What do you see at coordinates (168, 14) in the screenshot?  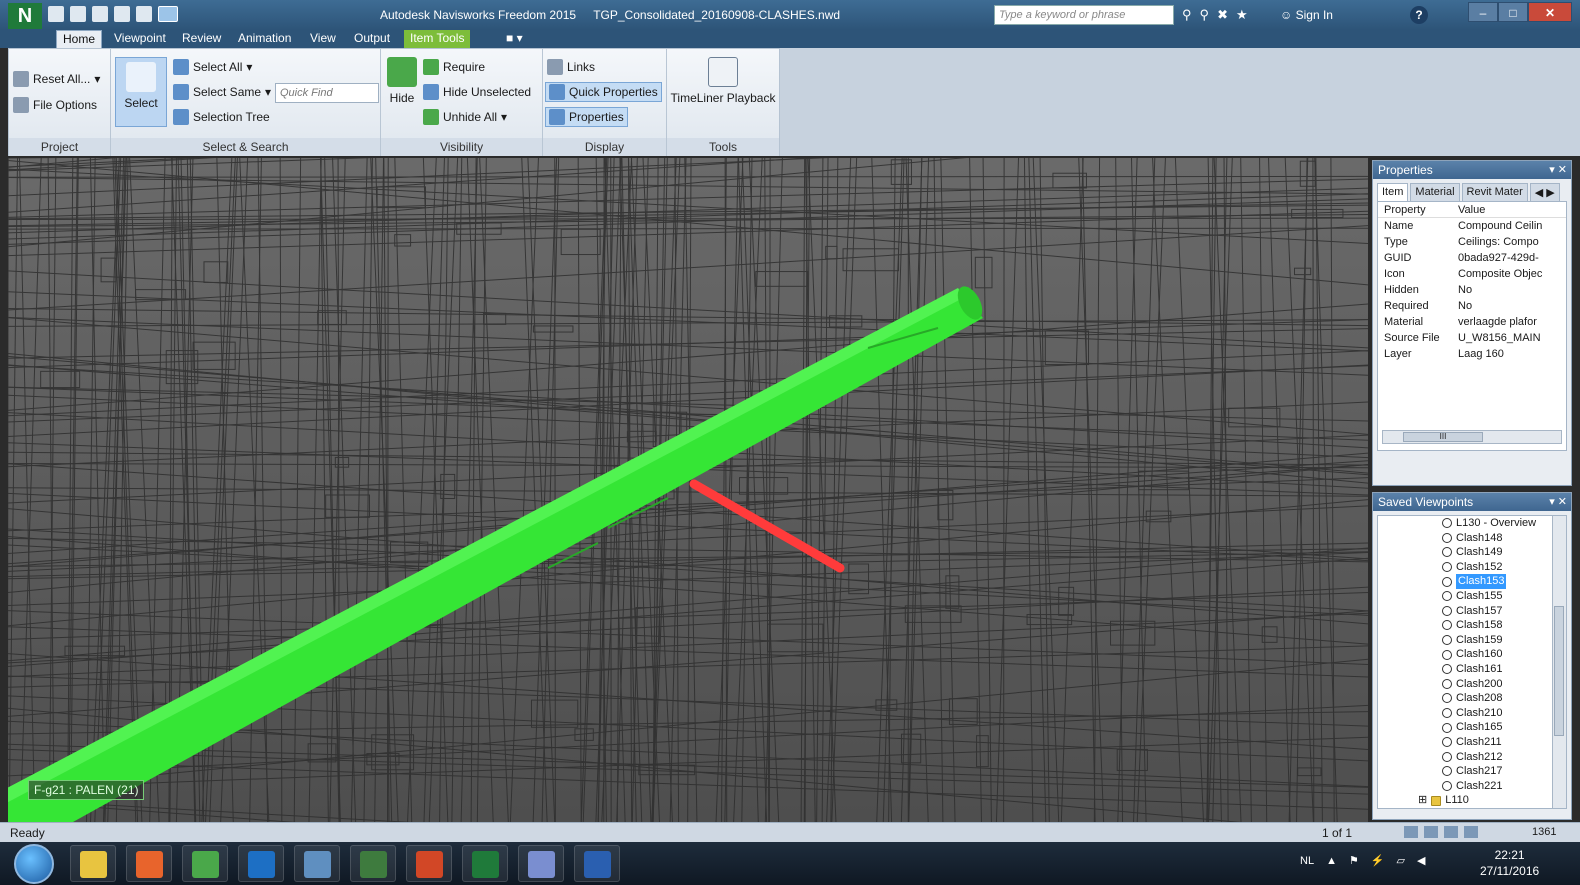 I see `select-cursor-icon` at bounding box center [168, 14].